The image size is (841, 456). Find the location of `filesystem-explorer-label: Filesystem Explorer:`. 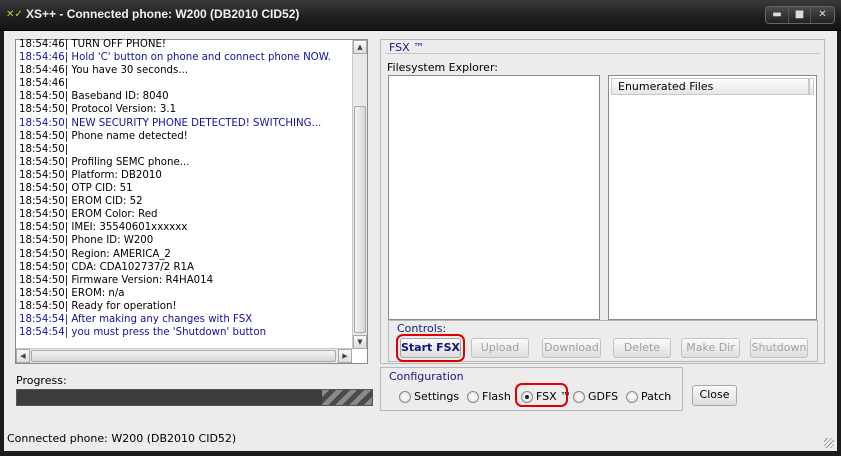

filesystem-explorer-label: Filesystem Explorer: is located at coordinates (442, 67).